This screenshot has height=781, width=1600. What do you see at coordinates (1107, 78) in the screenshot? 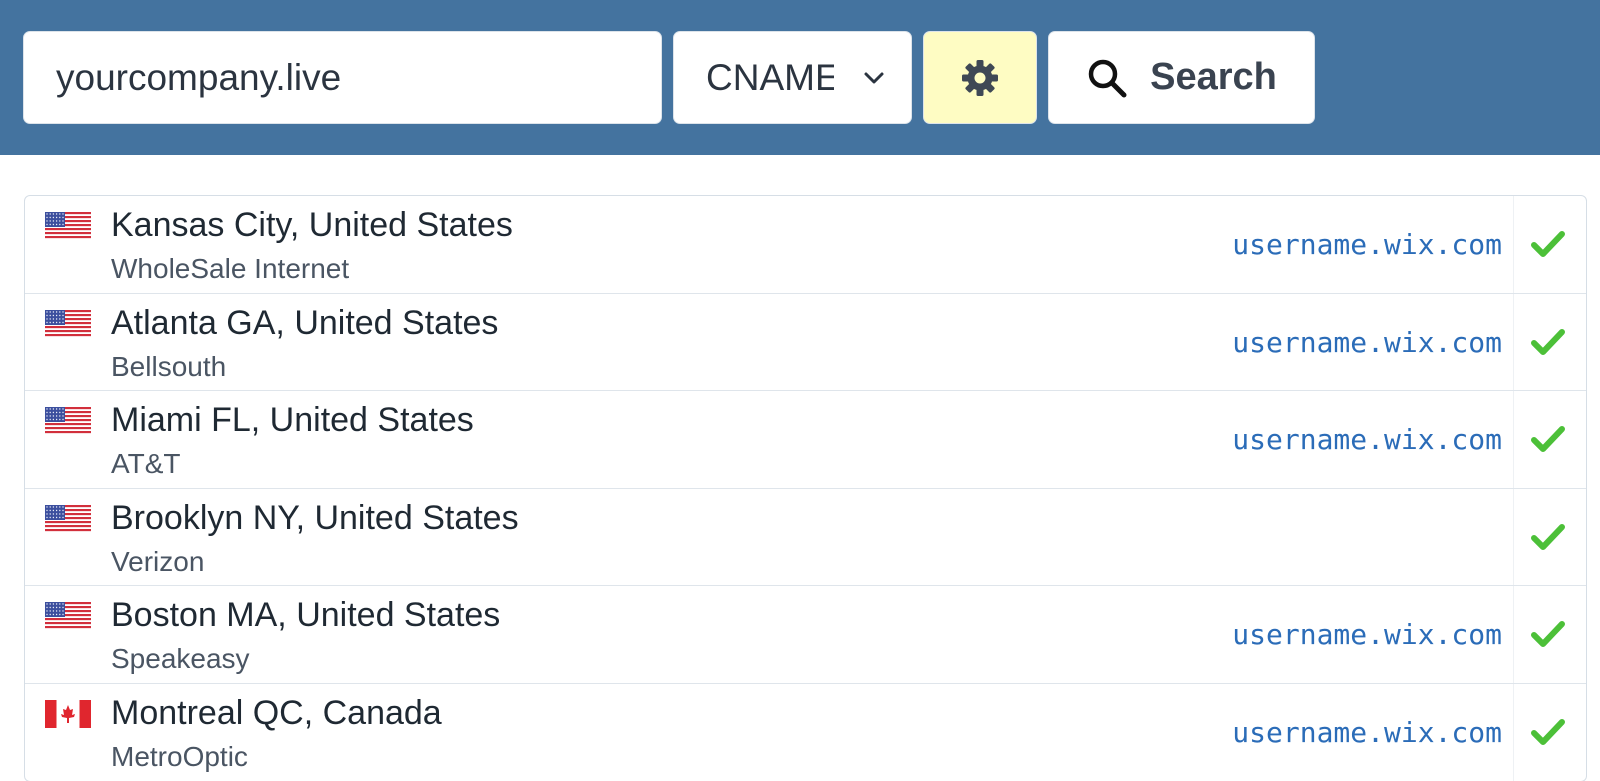
I see `search-icon` at bounding box center [1107, 78].